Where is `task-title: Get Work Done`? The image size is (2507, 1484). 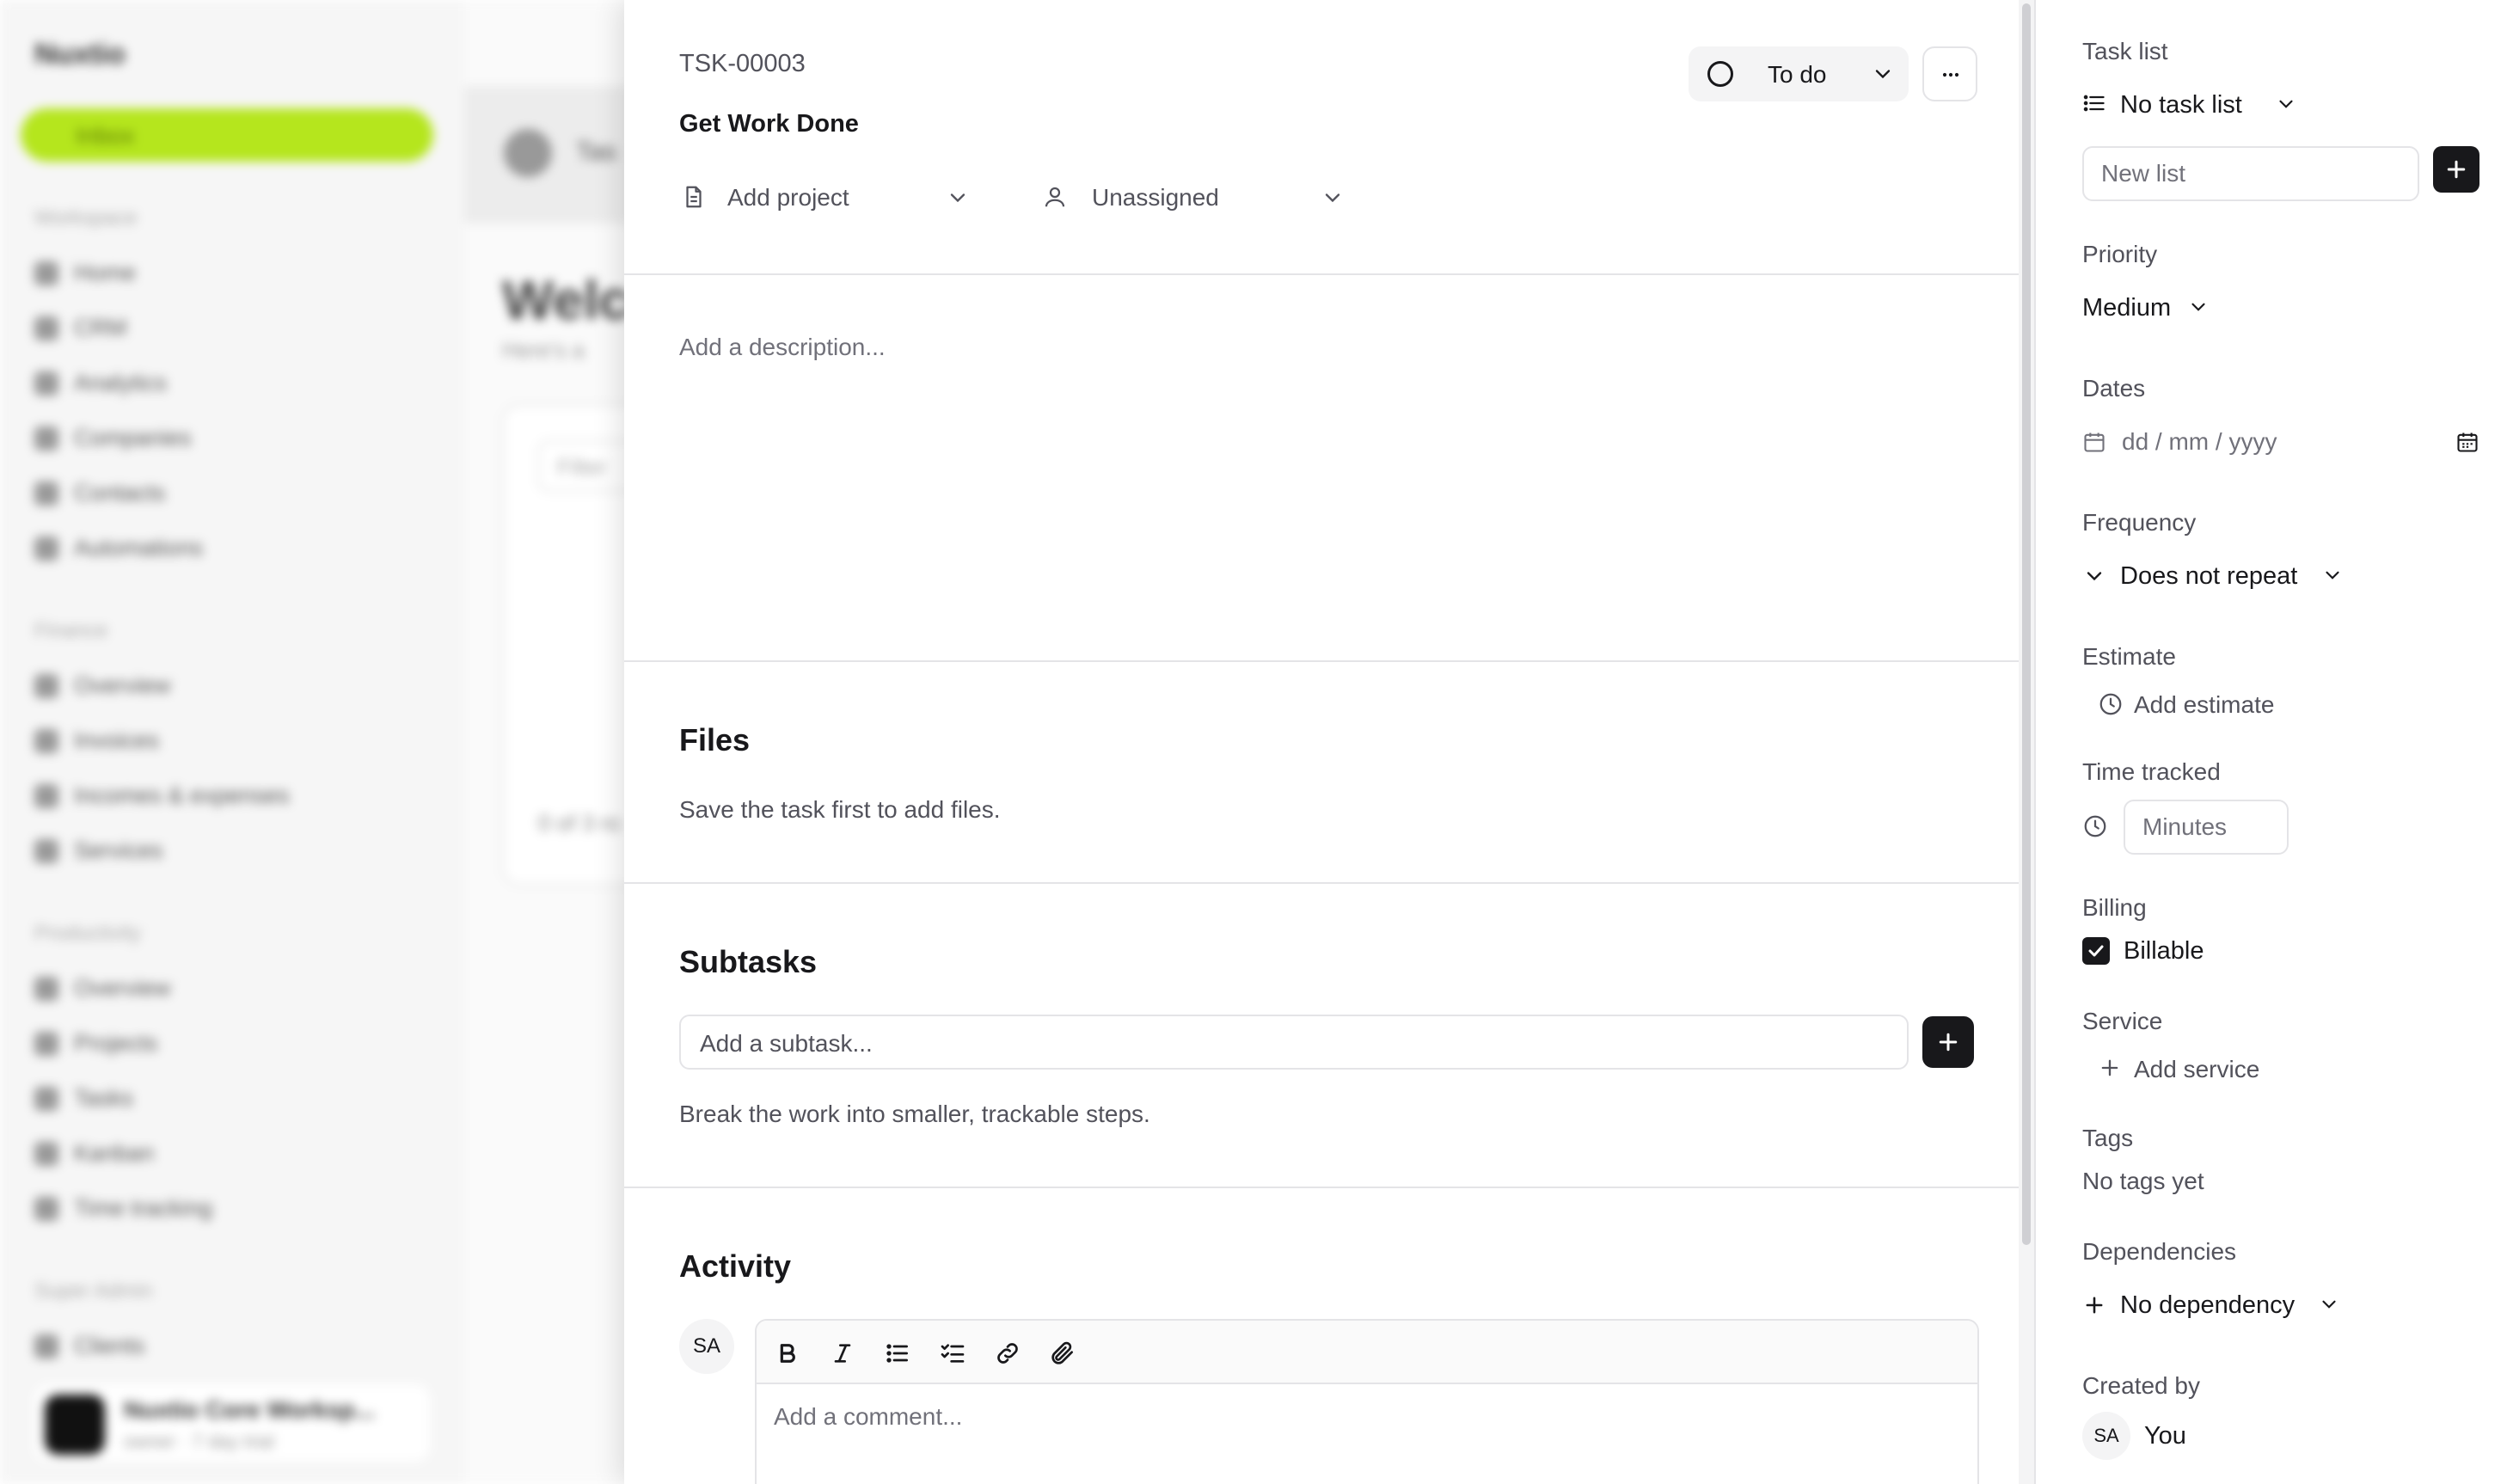 task-title: Get Work Done is located at coordinates (769, 124).